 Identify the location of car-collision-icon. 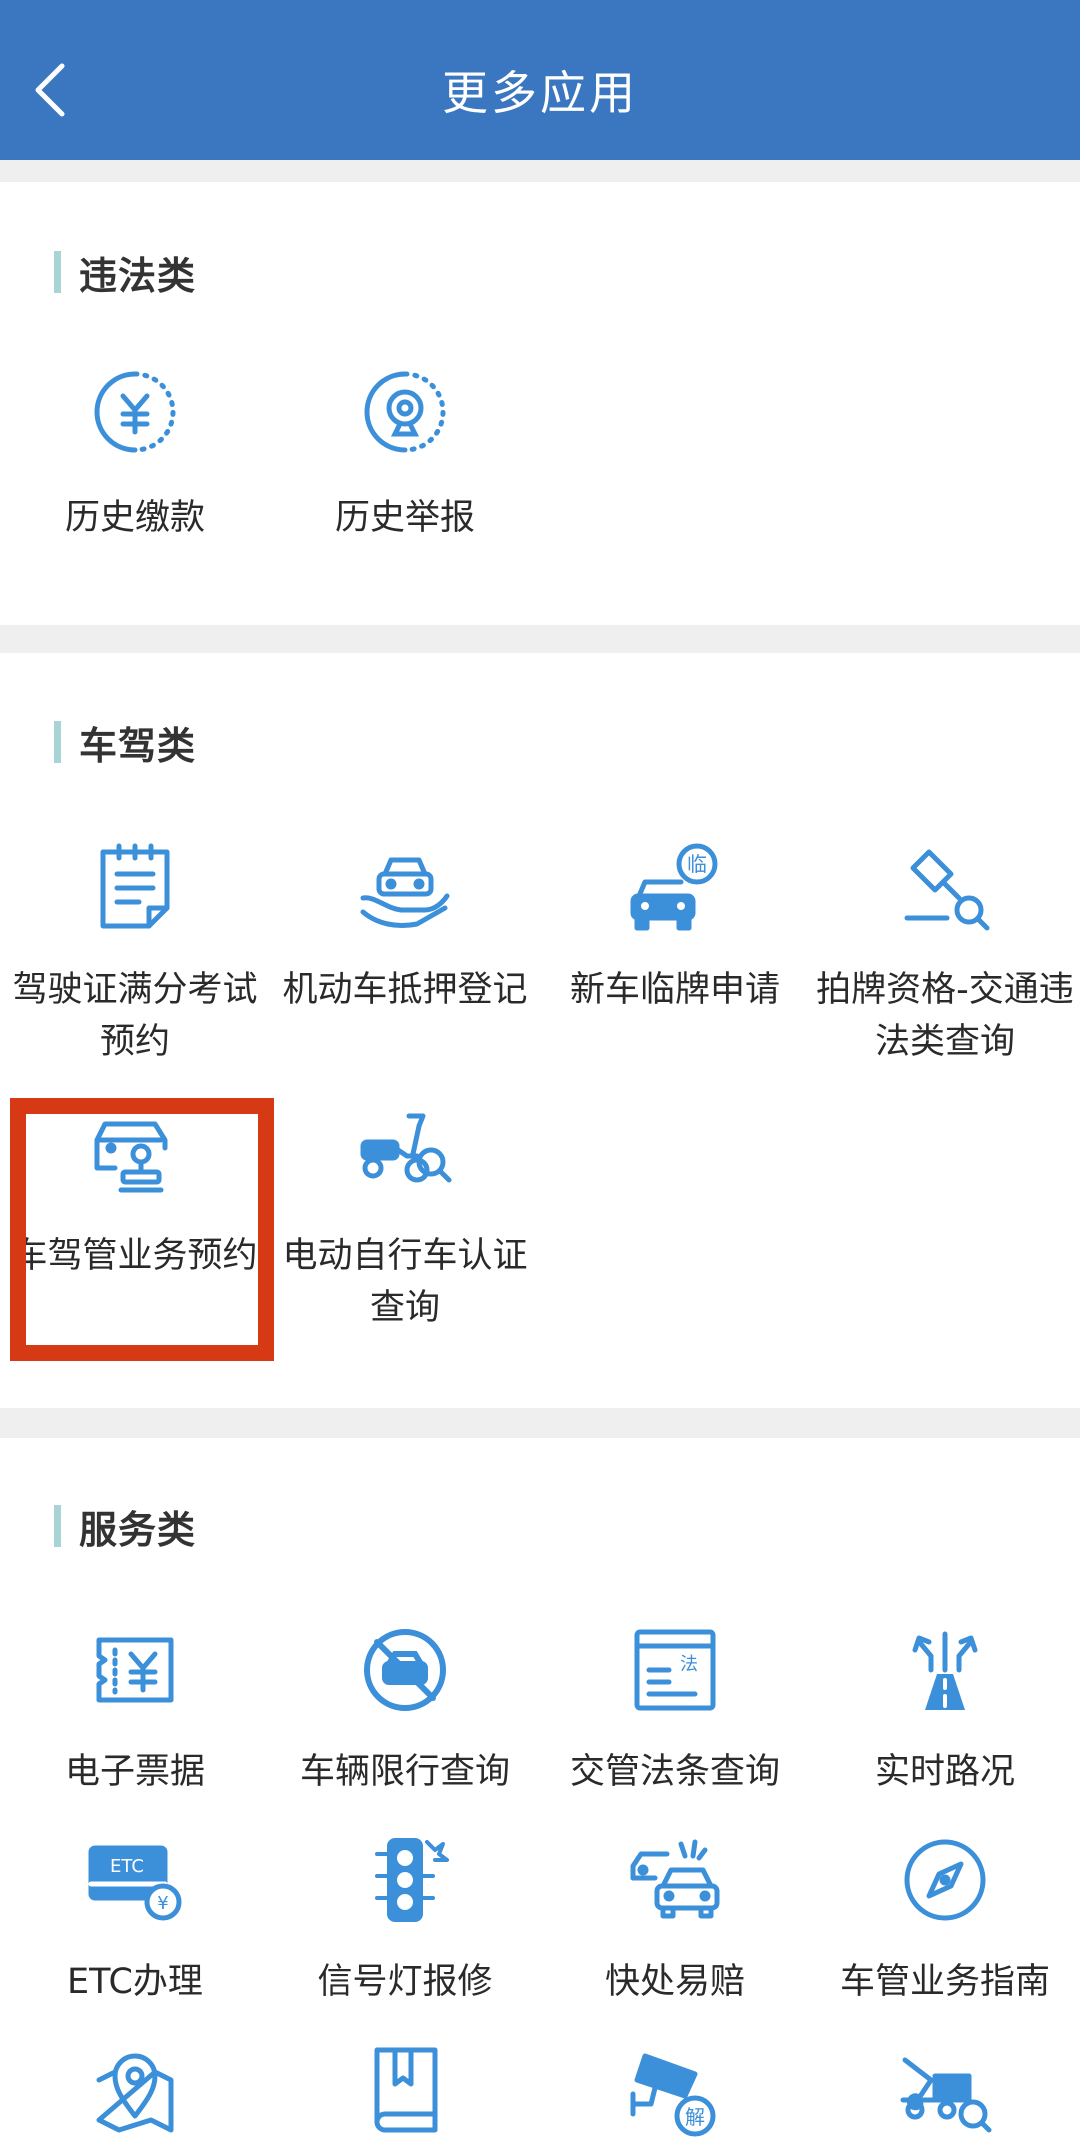
(675, 1880).